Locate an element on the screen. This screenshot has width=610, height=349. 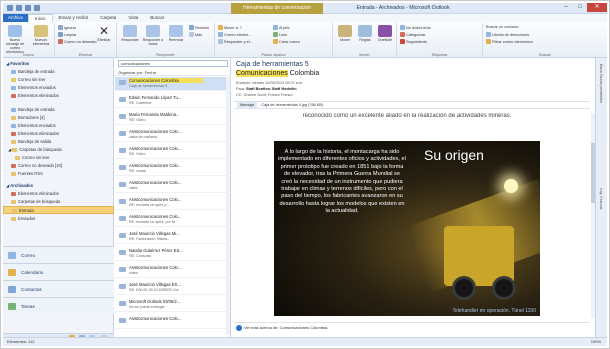
tab-carpeta: Carpeta is located at coordinates (108, 18).